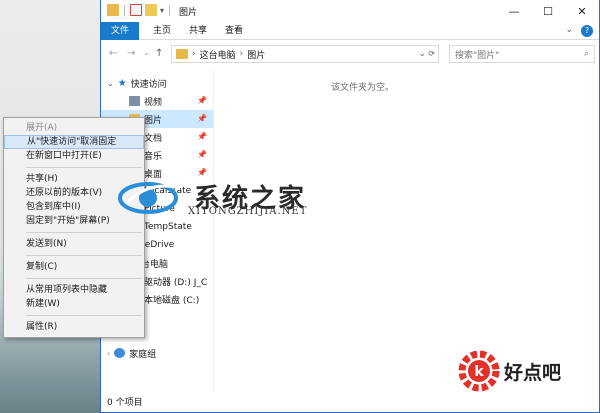 This screenshot has width=600, height=413. What do you see at coordinates (182, 54) in the screenshot?
I see `pictures-folder-icon` at bounding box center [182, 54].